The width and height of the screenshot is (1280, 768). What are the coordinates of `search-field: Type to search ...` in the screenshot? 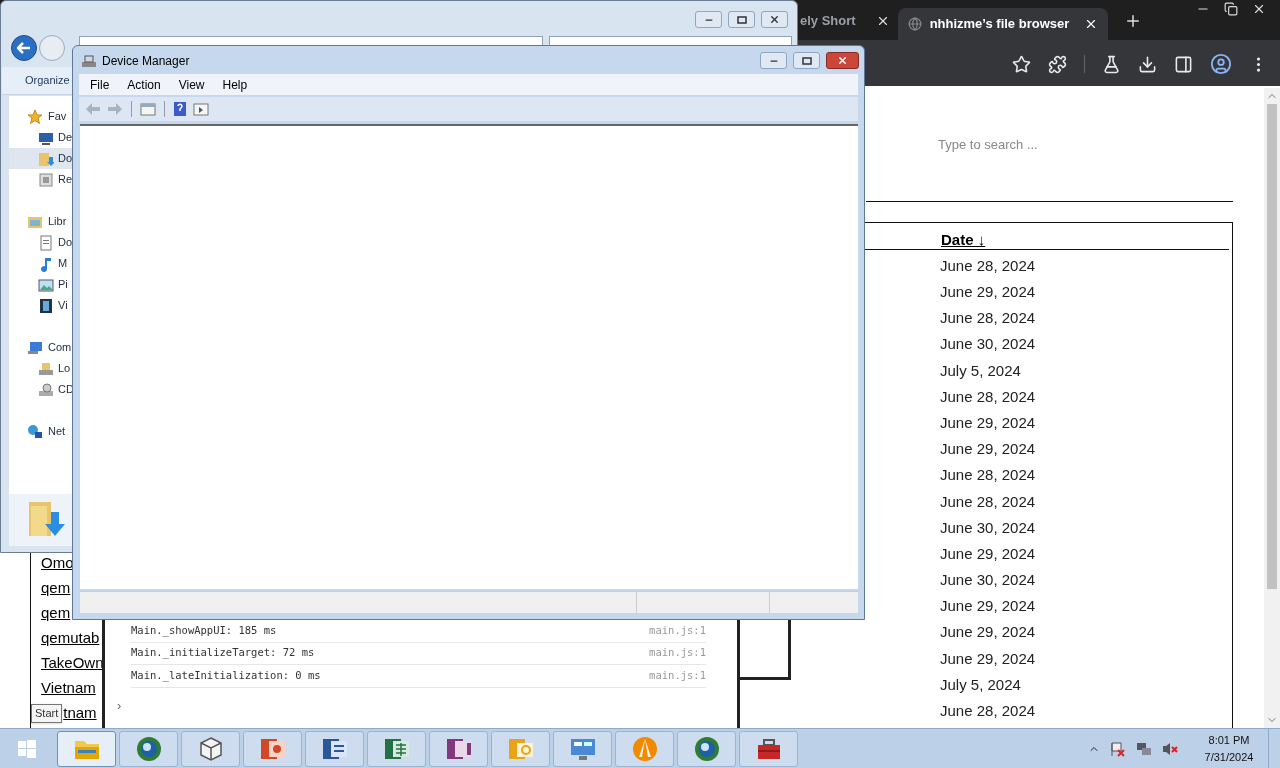 It's located at (1077, 144).